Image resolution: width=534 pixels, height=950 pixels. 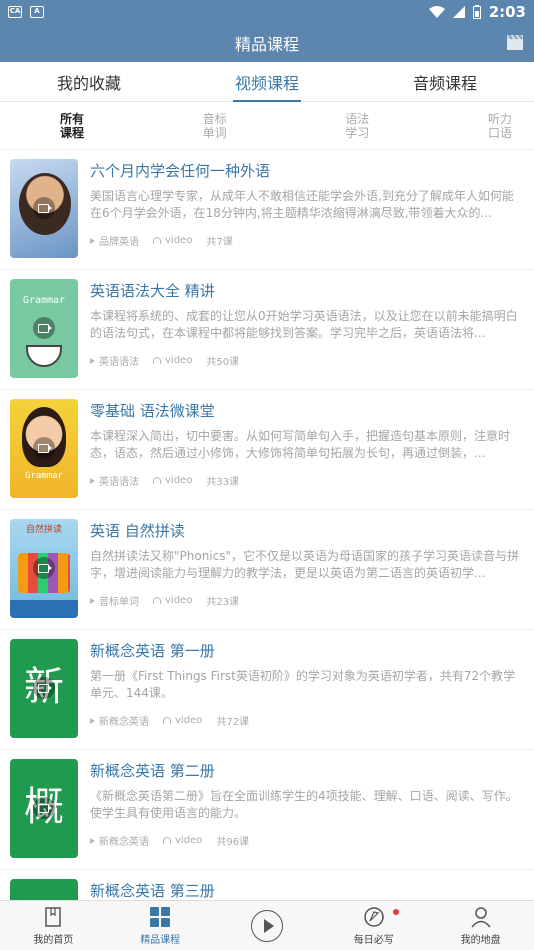 I want to click on clapperboard-icon, so click(x=515, y=42).